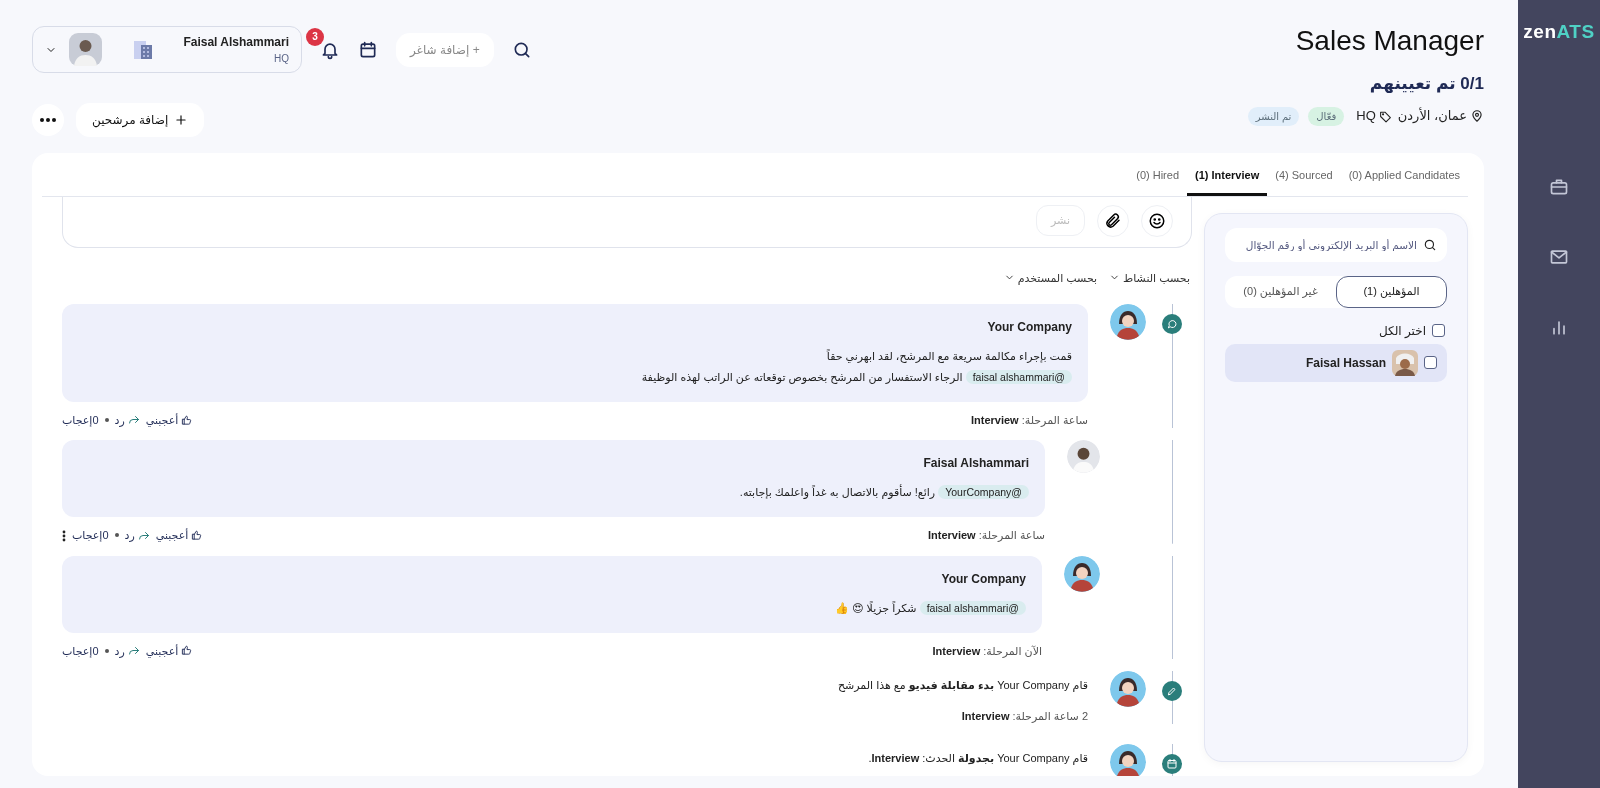  I want to click on candidate-checkbox, so click(1430, 362).